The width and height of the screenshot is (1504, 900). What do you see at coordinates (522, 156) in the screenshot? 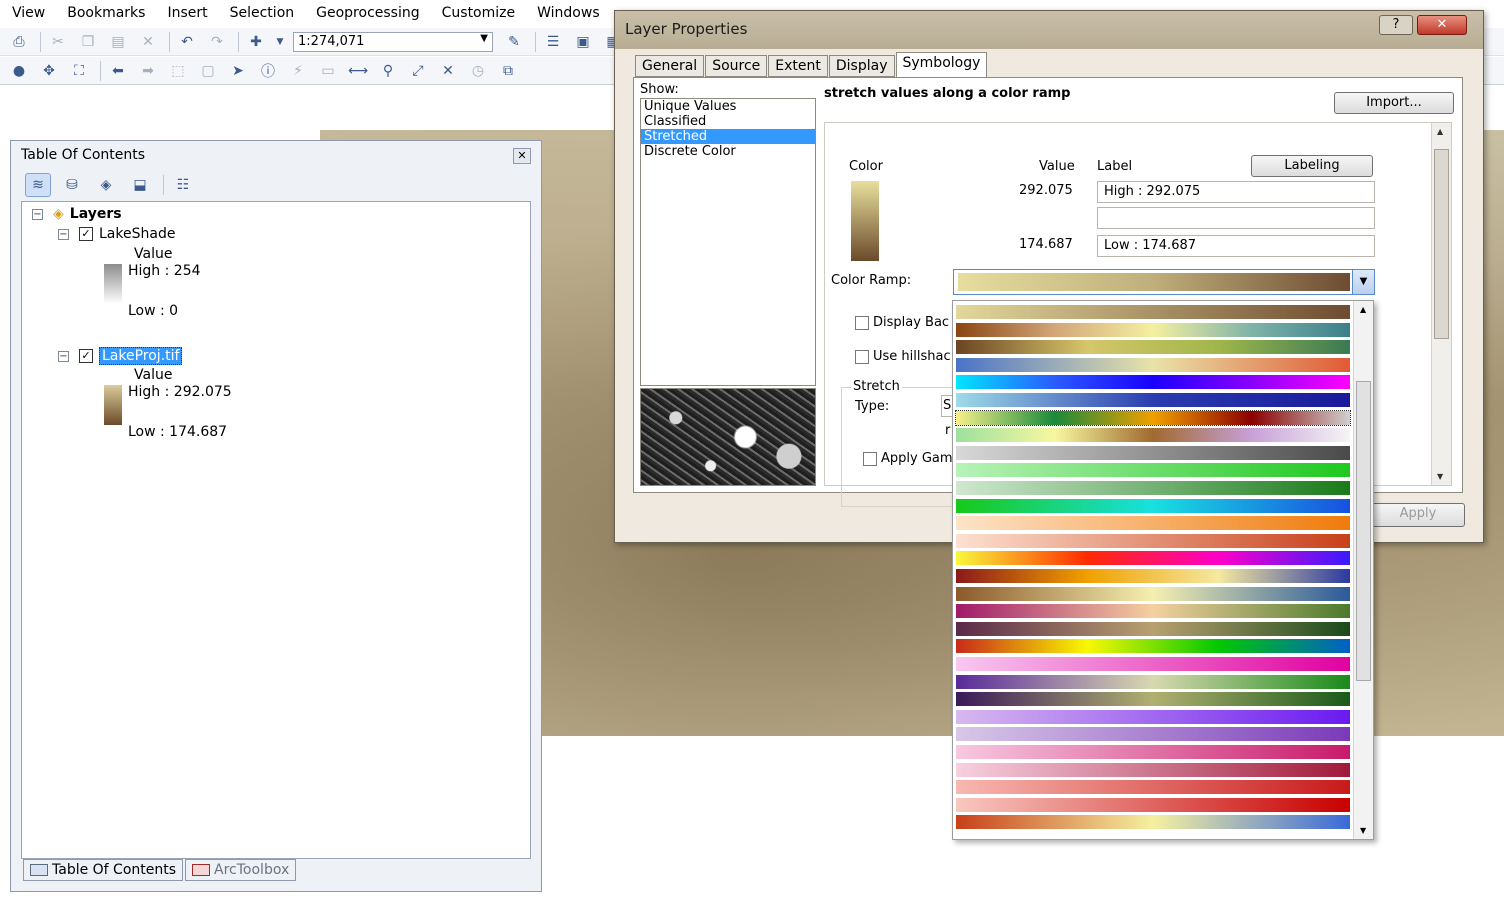
I see `close-icon: ✕` at bounding box center [522, 156].